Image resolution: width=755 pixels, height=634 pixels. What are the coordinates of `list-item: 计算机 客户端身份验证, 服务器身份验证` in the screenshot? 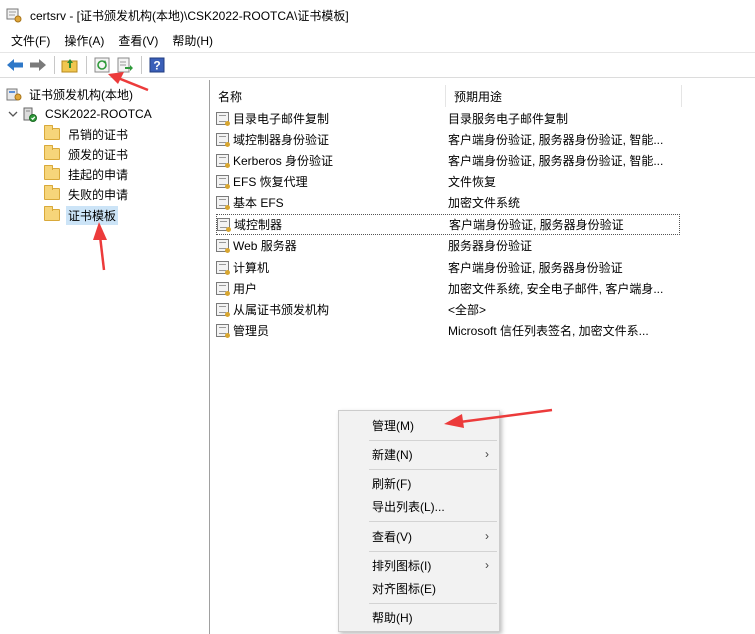 It's located at (448, 267).